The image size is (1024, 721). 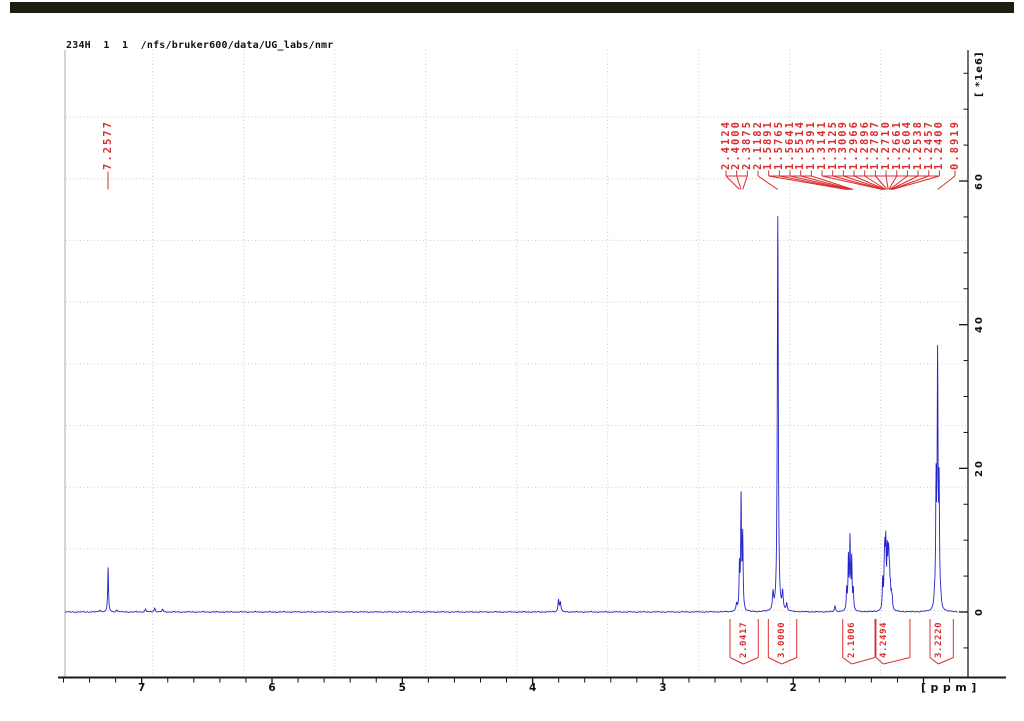 What do you see at coordinates (782, 639) in the screenshot?
I see `integral-label: 3.0000` at bounding box center [782, 639].